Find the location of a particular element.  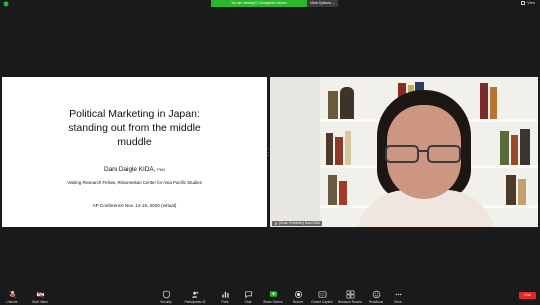

author-name: Dani Daigle KIDA, is located at coordinates (129, 169).